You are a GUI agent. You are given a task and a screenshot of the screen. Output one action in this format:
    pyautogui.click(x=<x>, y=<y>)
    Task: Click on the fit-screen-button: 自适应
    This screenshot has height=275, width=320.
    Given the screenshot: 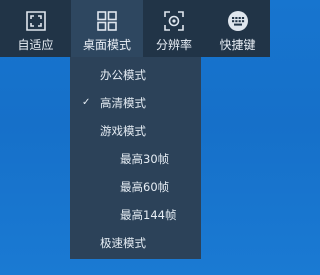 What is the action you would take?
    pyautogui.click(x=35, y=28)
    